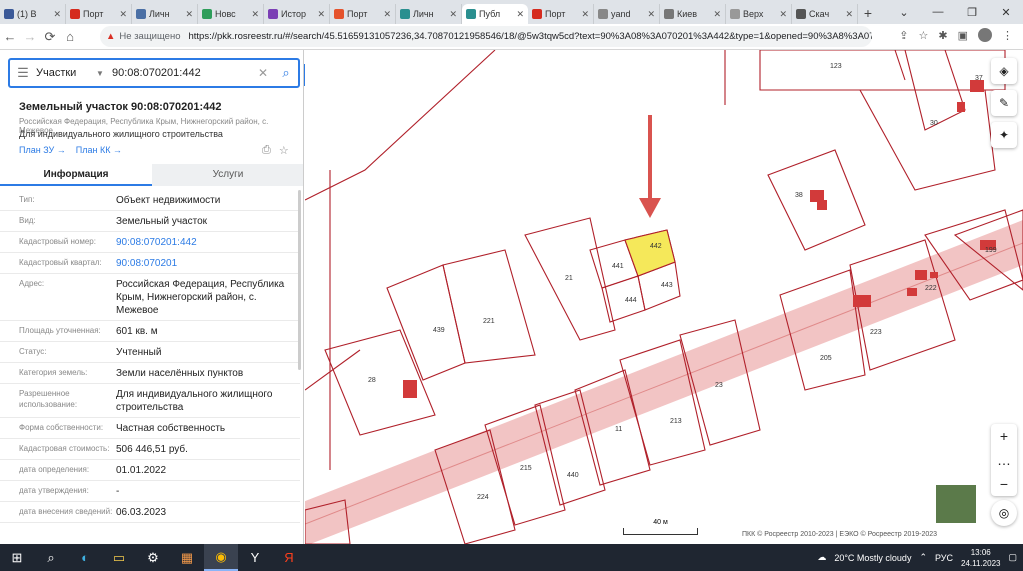  Describe the element at coordinates (225, 14) in the screenshot. I see `tab-label: Новс` at that location.